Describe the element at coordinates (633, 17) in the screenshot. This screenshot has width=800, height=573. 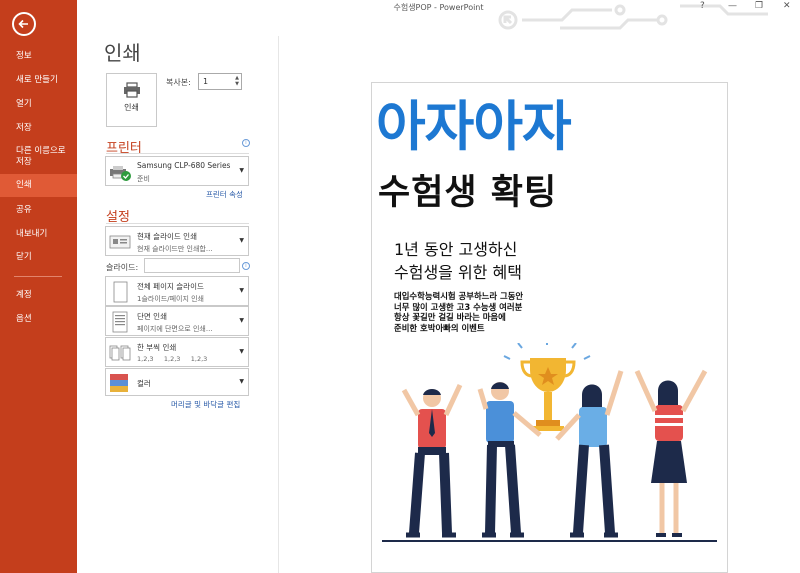
I see `circuit-decoration-icon` at that location.